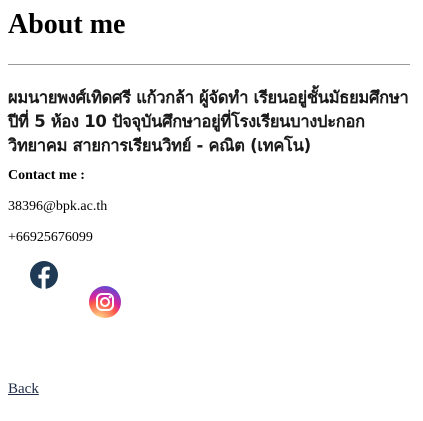 This screenshot has height=421, width=423. What do you see at coordinates (58, 206) in the screenshot?
I see `contact-email: 38396@bpk.ac.th` at bounding box center [58, 206].